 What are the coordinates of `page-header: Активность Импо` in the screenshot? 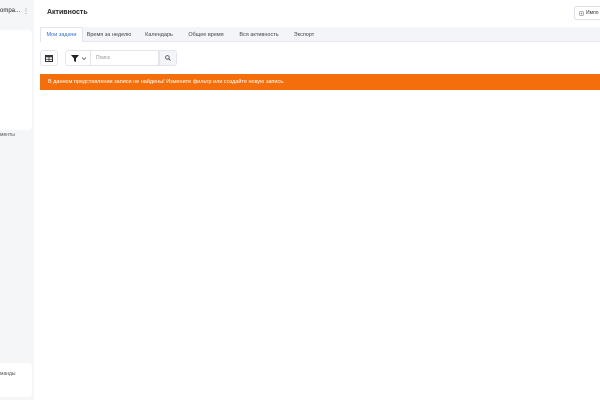 It's located at (317, 13).